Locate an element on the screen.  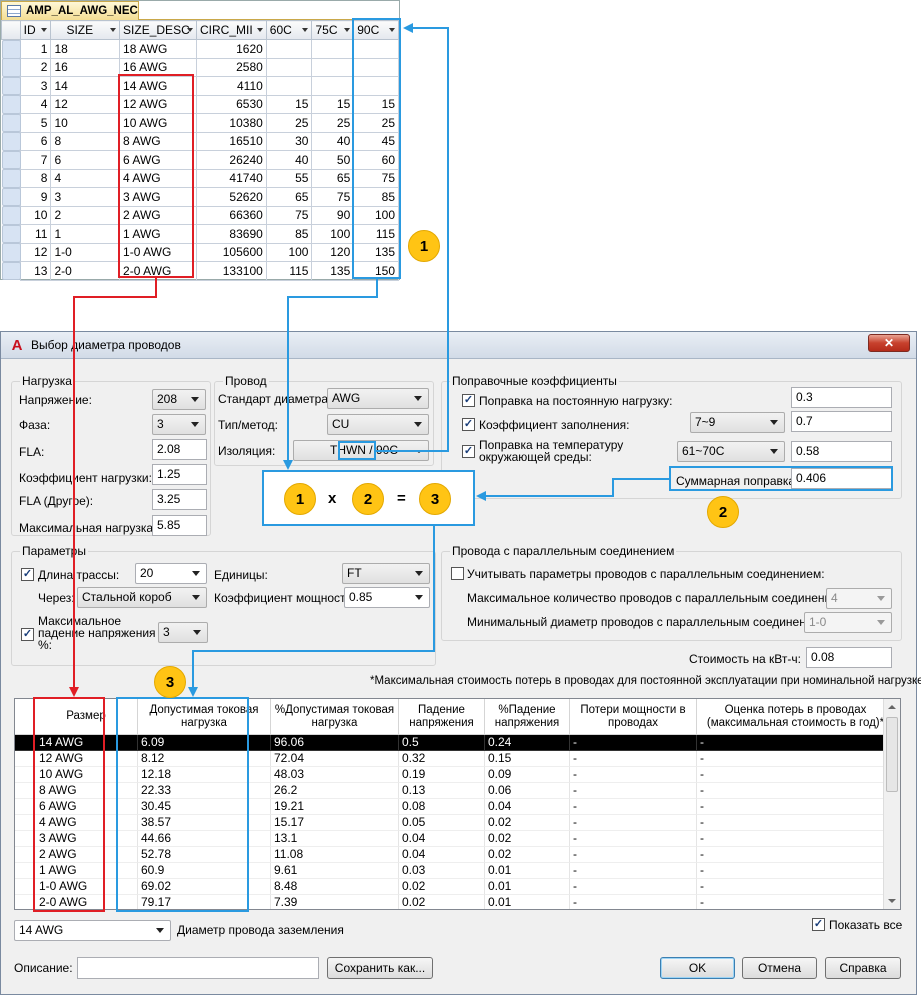
datasheet-cell: 41740 is located at coordinates (231, 178).